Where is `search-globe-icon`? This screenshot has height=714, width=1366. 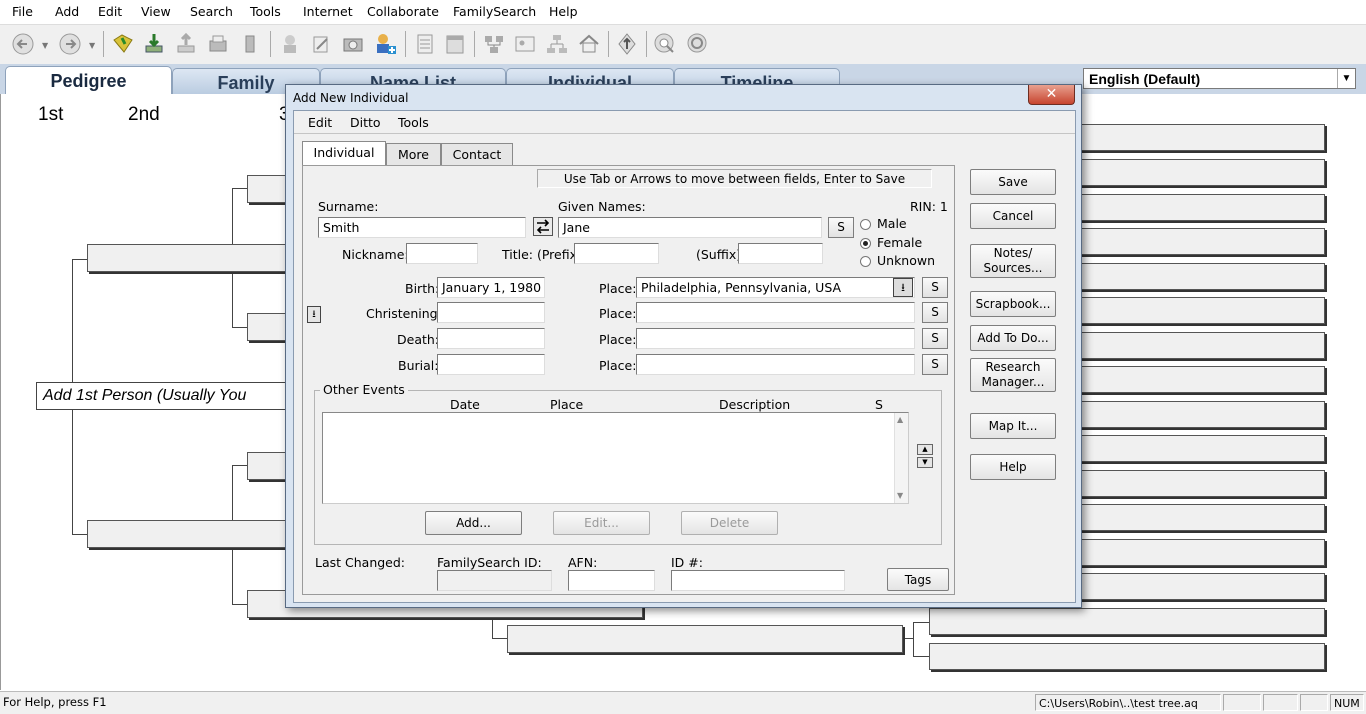
search-globe-icon is located at coordinates (698, 44).